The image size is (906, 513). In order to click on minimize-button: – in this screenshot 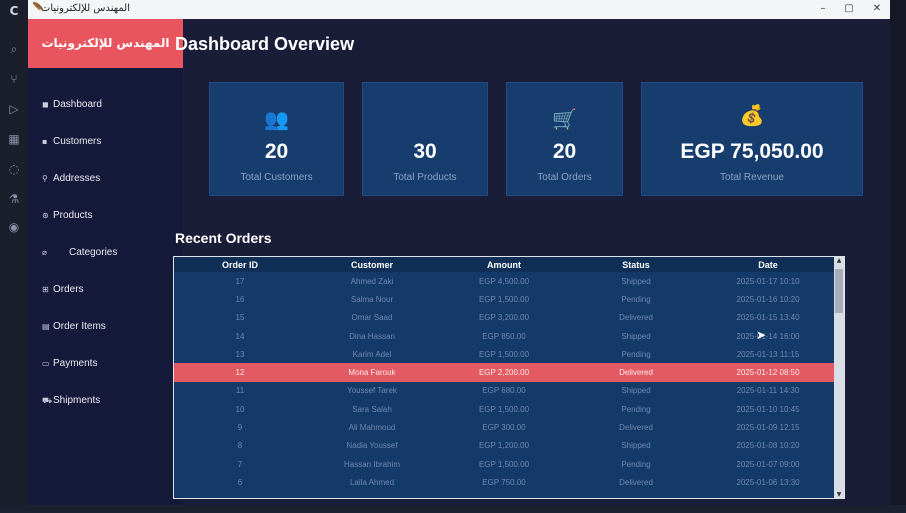, I will do `click(823, 9)`.